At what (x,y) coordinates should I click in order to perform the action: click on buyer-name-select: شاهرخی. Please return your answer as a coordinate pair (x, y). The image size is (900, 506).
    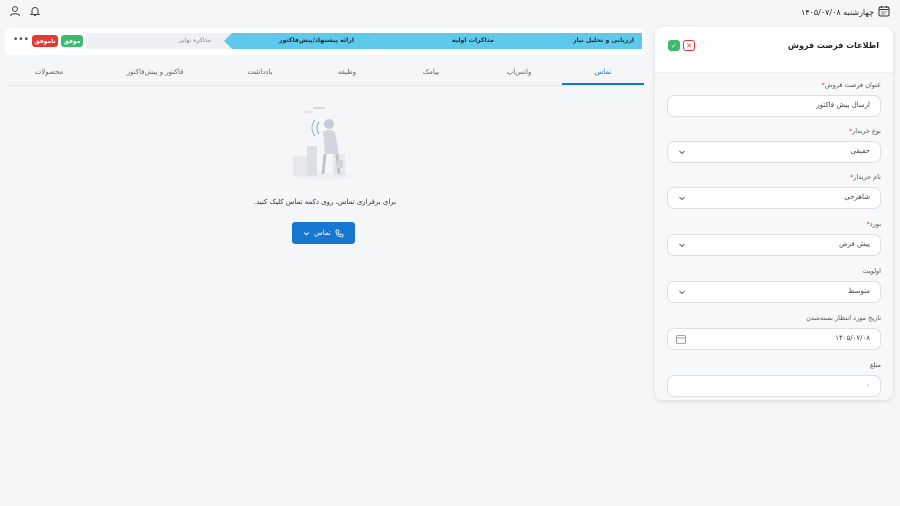
    Looking at the image, I should click on (774, 198).